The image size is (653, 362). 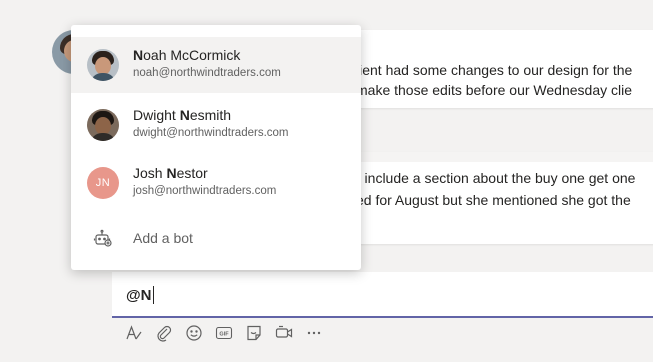 What do you see at coordinates (194, 333) in the screenshot?
I see `emoji-icon` at bounding box center [194, 333].